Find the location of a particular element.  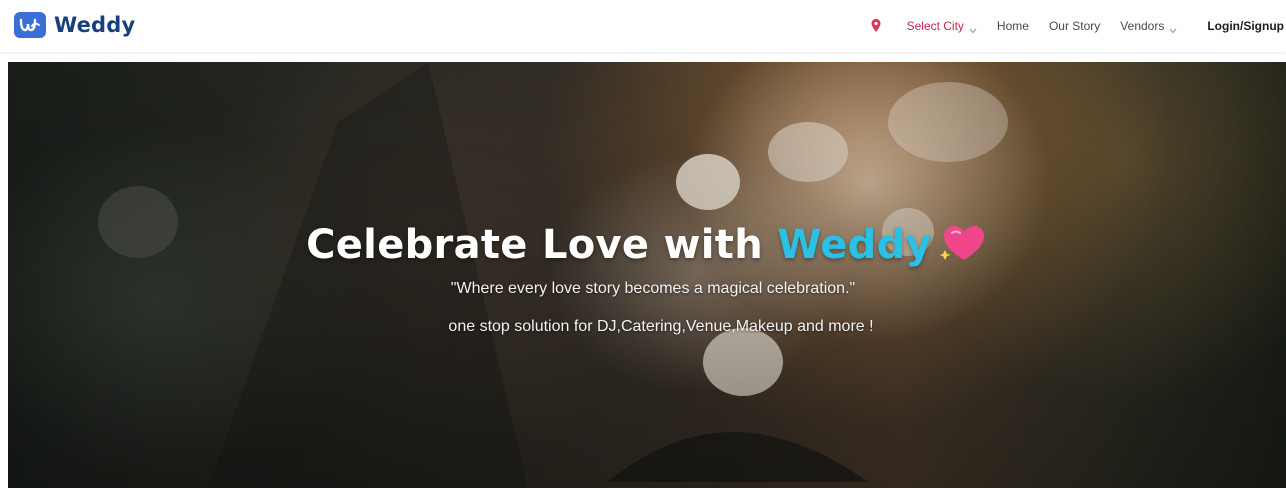

weddy-logo-icon is located at coordinates (30, 25).